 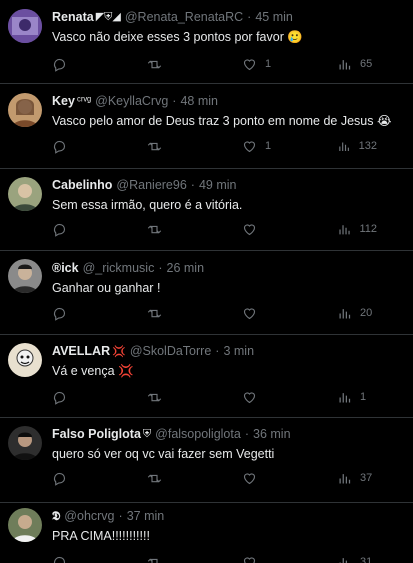 What do you see at coordinates (357, 313) in the screenshot?
I see `views-button: 20` at bounding box center [357, 313].